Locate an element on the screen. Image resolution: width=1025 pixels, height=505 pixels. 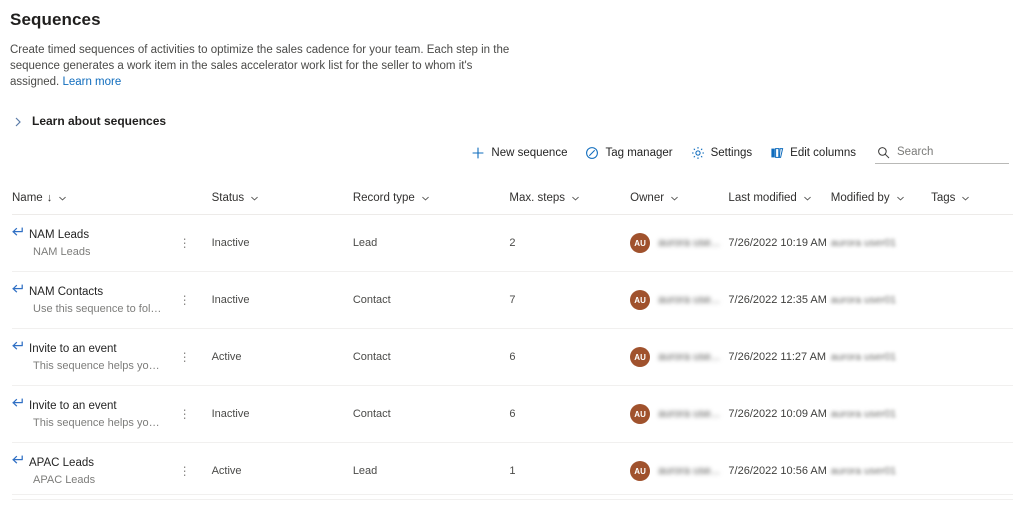
cell-last-modified: 7/26/2022 10:19 AM is located at coordinates (779, 243).